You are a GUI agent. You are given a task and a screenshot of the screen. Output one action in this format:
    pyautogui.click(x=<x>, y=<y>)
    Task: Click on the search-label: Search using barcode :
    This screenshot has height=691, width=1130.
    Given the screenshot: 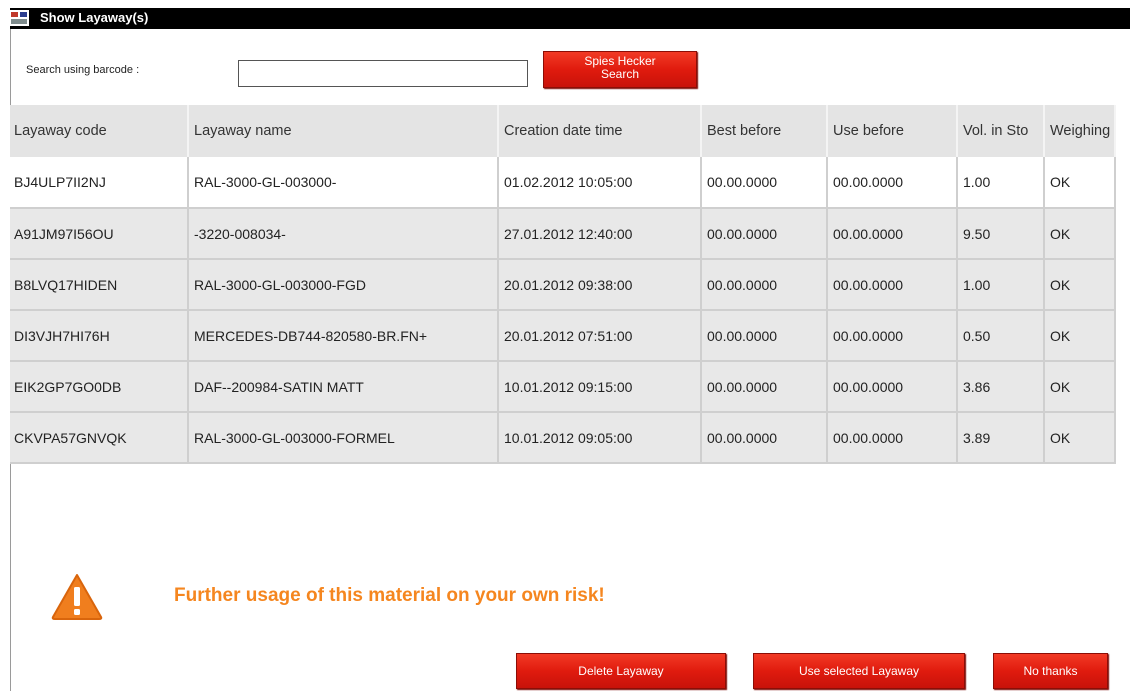 What is the action you would take?
    pyautogui.click(x=83, y=70)
    